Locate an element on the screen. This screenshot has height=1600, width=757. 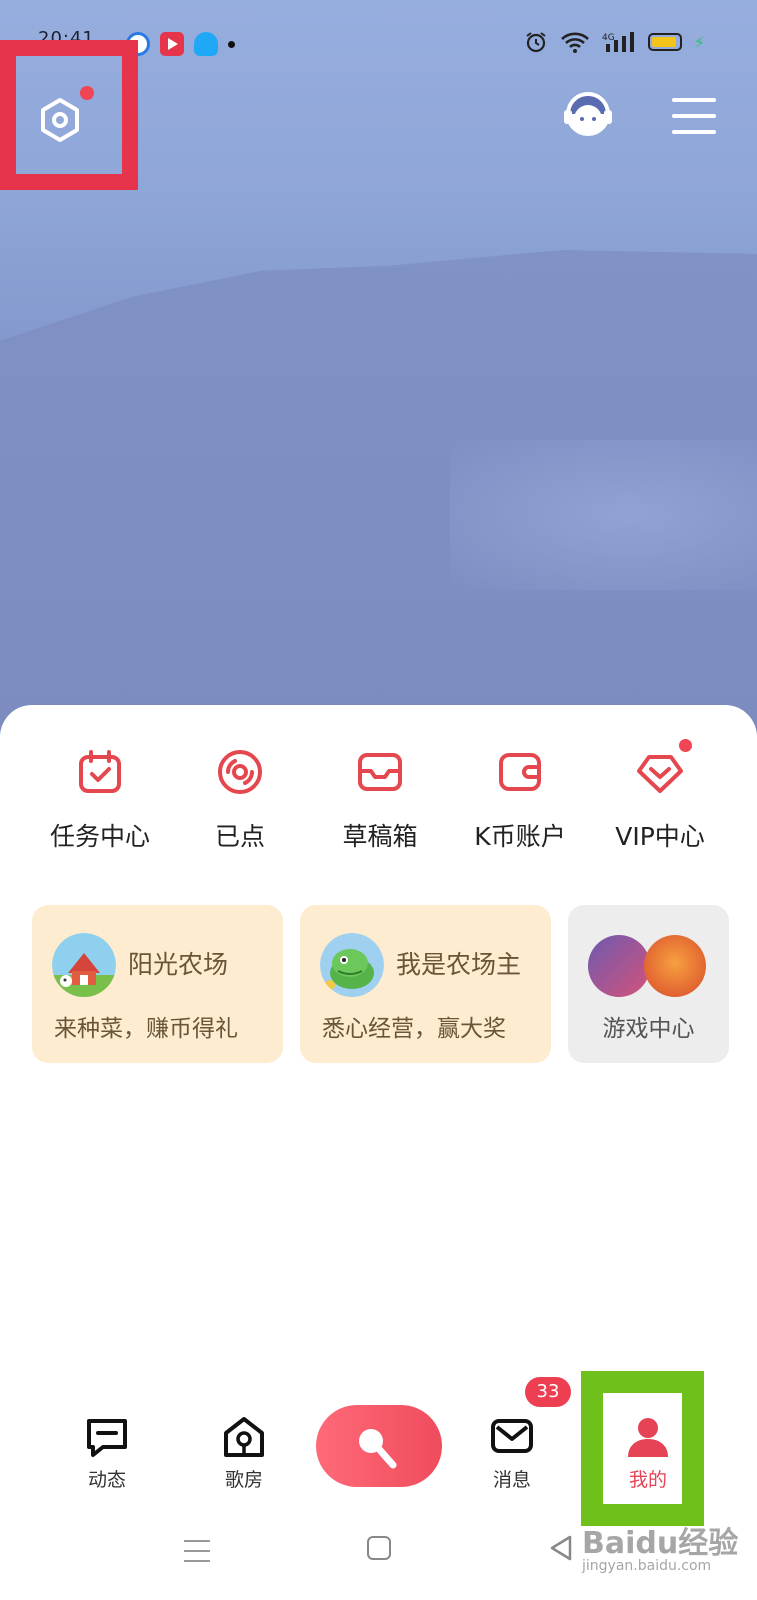
message-count-badge: 33 is located at coordinates (548, 1392).